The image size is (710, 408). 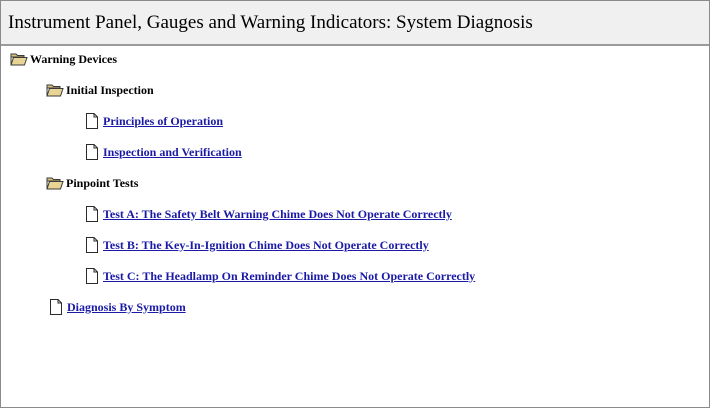 I want to click on link-diagnosis-by-symptom: Diagnosis By Symptom, so click(x=126, y=307).